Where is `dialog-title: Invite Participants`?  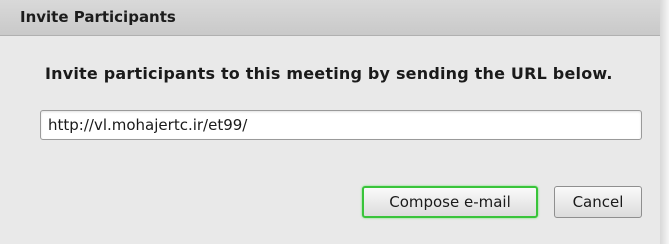 dialog-title: Invite Participants is located at coordinates (98, 17).